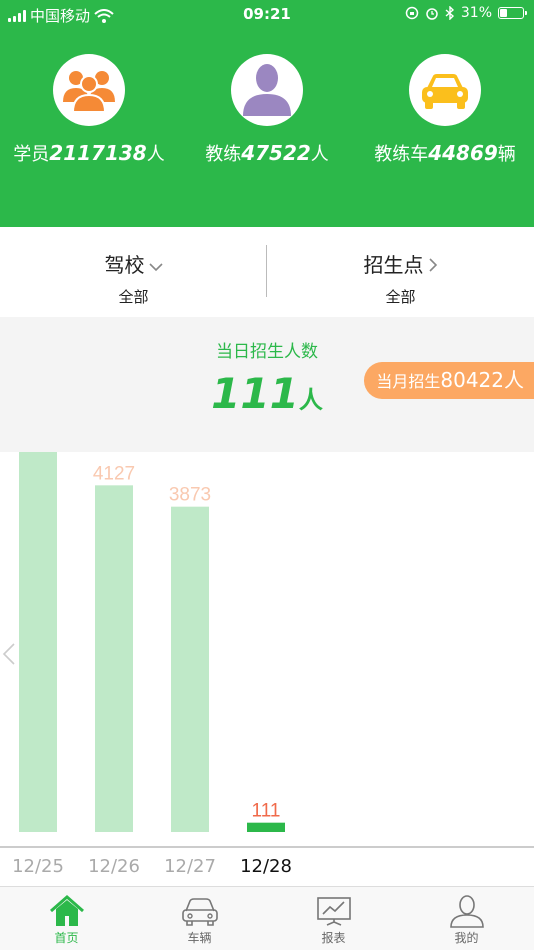 This screenshot has width=534, height=950. What do you see at coordinates (393, 265) in the screenshot?
I see `enroll-point-filter-title: 招生点` at bounding box center [393, 265].